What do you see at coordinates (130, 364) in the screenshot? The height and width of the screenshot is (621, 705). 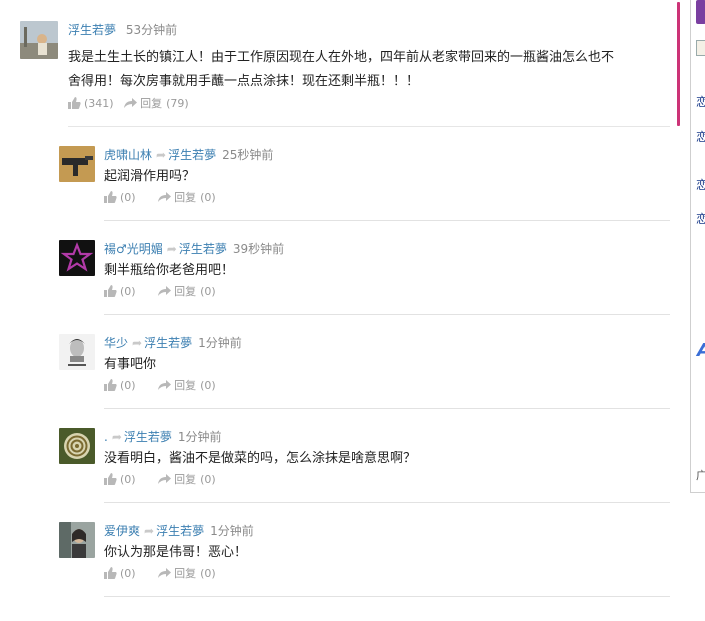 I see `reply-text: 有事吧你` at bounding box center [130, 364].